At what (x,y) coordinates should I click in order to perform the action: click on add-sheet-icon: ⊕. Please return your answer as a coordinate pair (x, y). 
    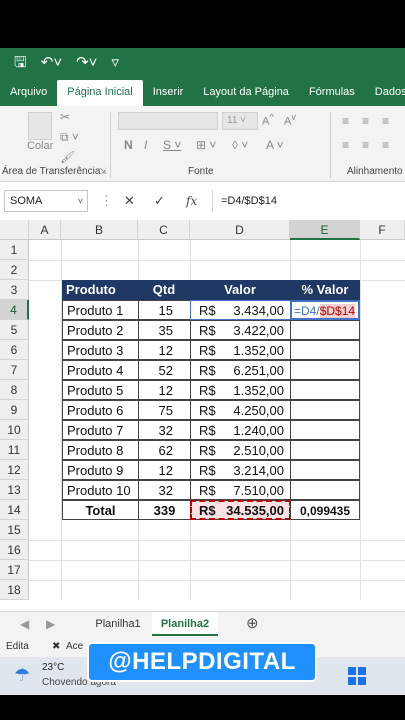
    Looking at the image, I should click on (252, 624).